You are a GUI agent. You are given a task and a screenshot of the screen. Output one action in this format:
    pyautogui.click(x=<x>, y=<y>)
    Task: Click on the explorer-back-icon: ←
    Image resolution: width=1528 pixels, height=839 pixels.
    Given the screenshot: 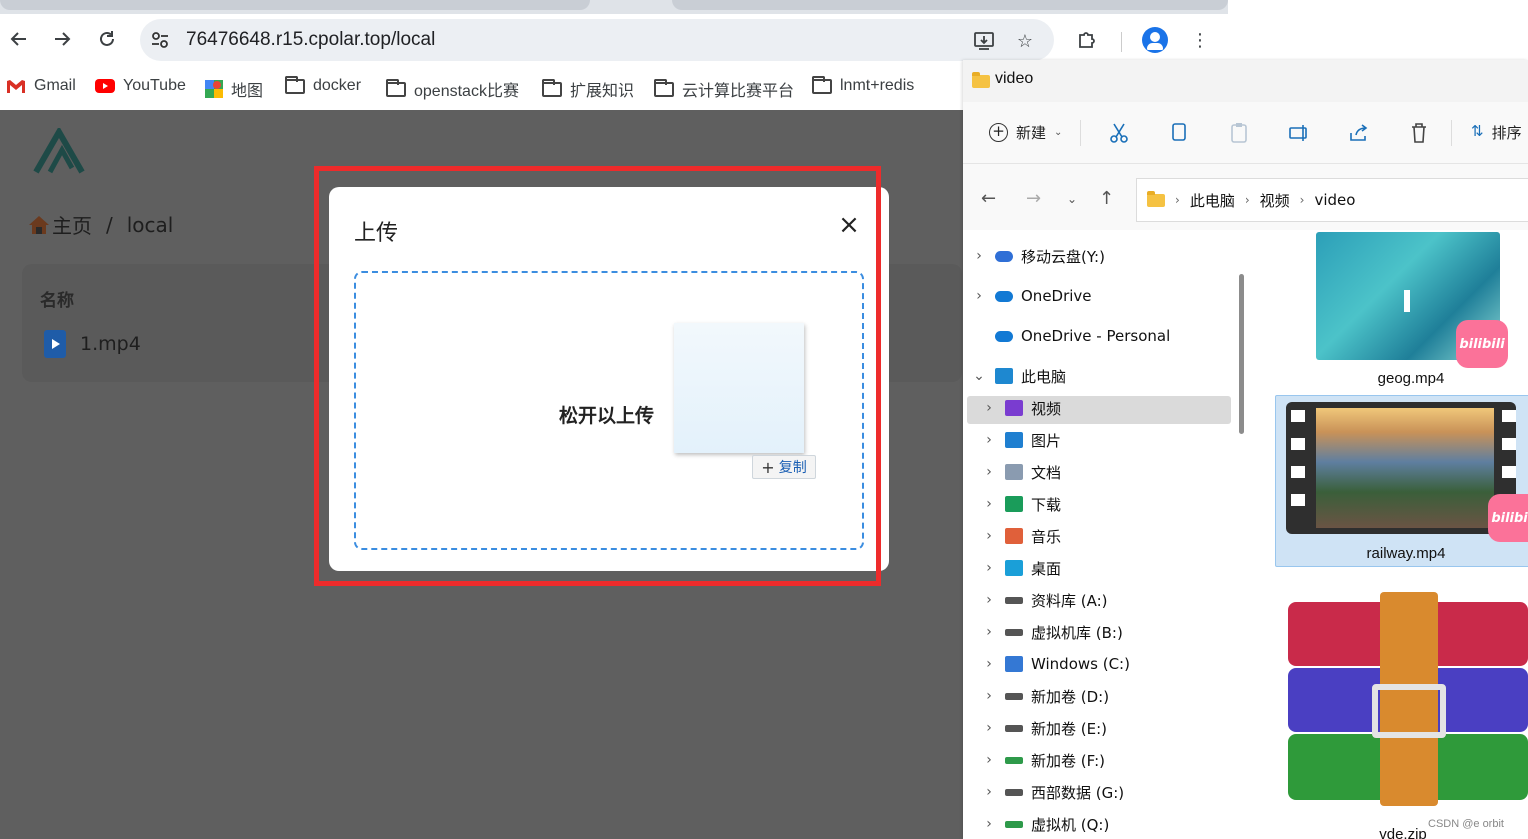 What is the action you would take?
    pyautogui.click(x=988, y=198)
    